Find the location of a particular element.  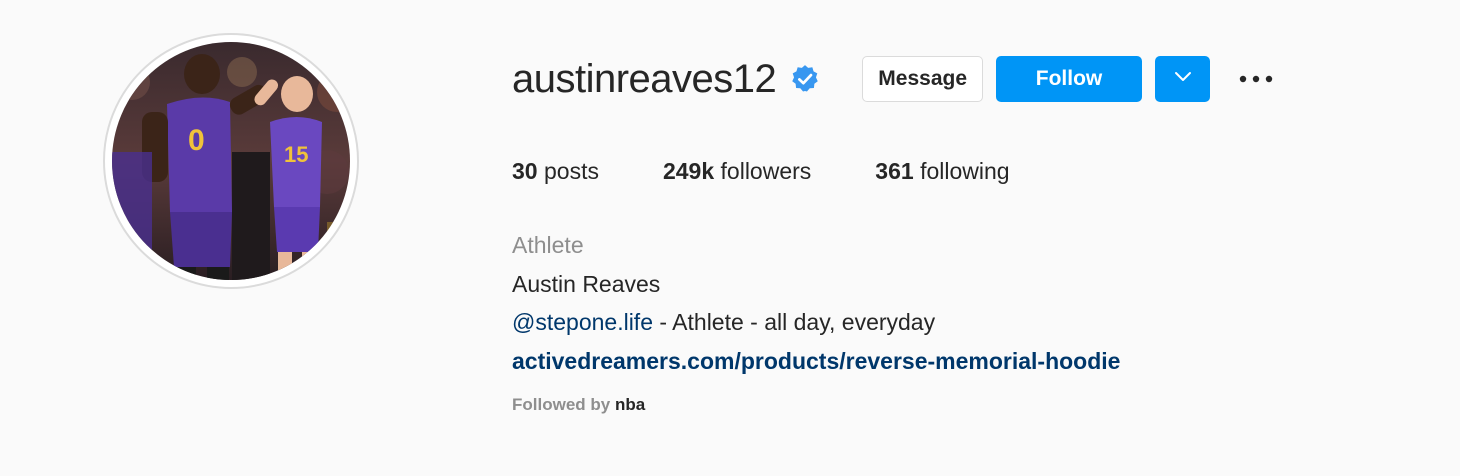

message-button: Message is located at coordinates (923, 79).